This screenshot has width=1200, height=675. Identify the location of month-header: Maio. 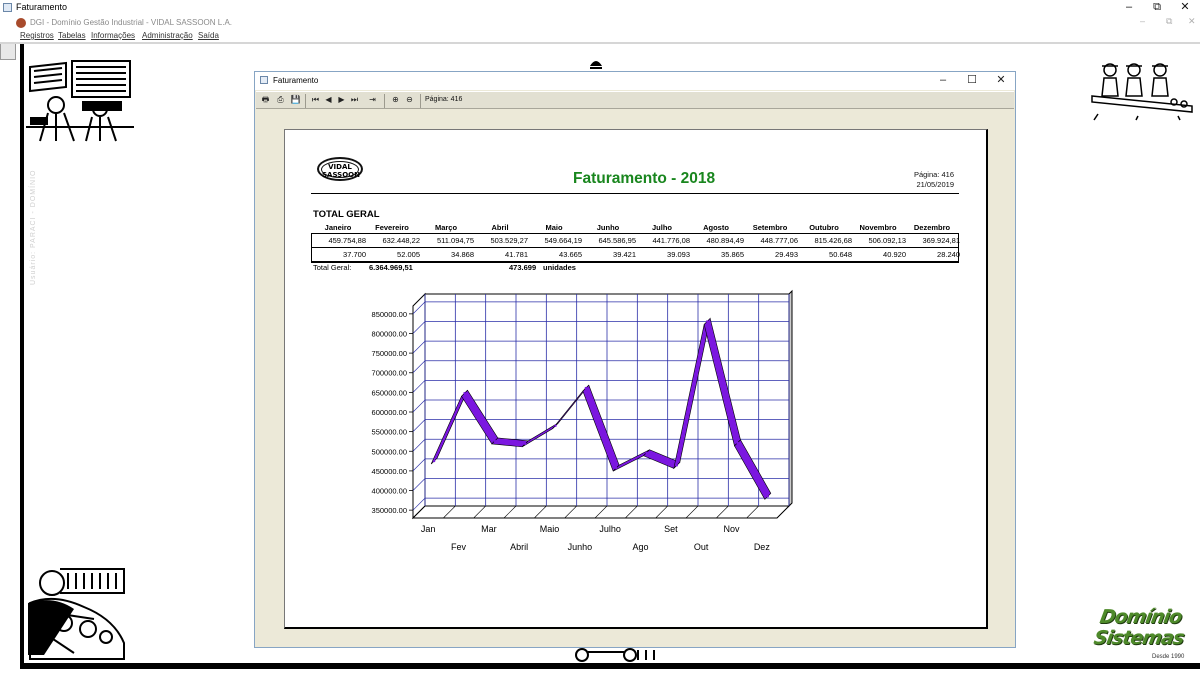
(554, 227).